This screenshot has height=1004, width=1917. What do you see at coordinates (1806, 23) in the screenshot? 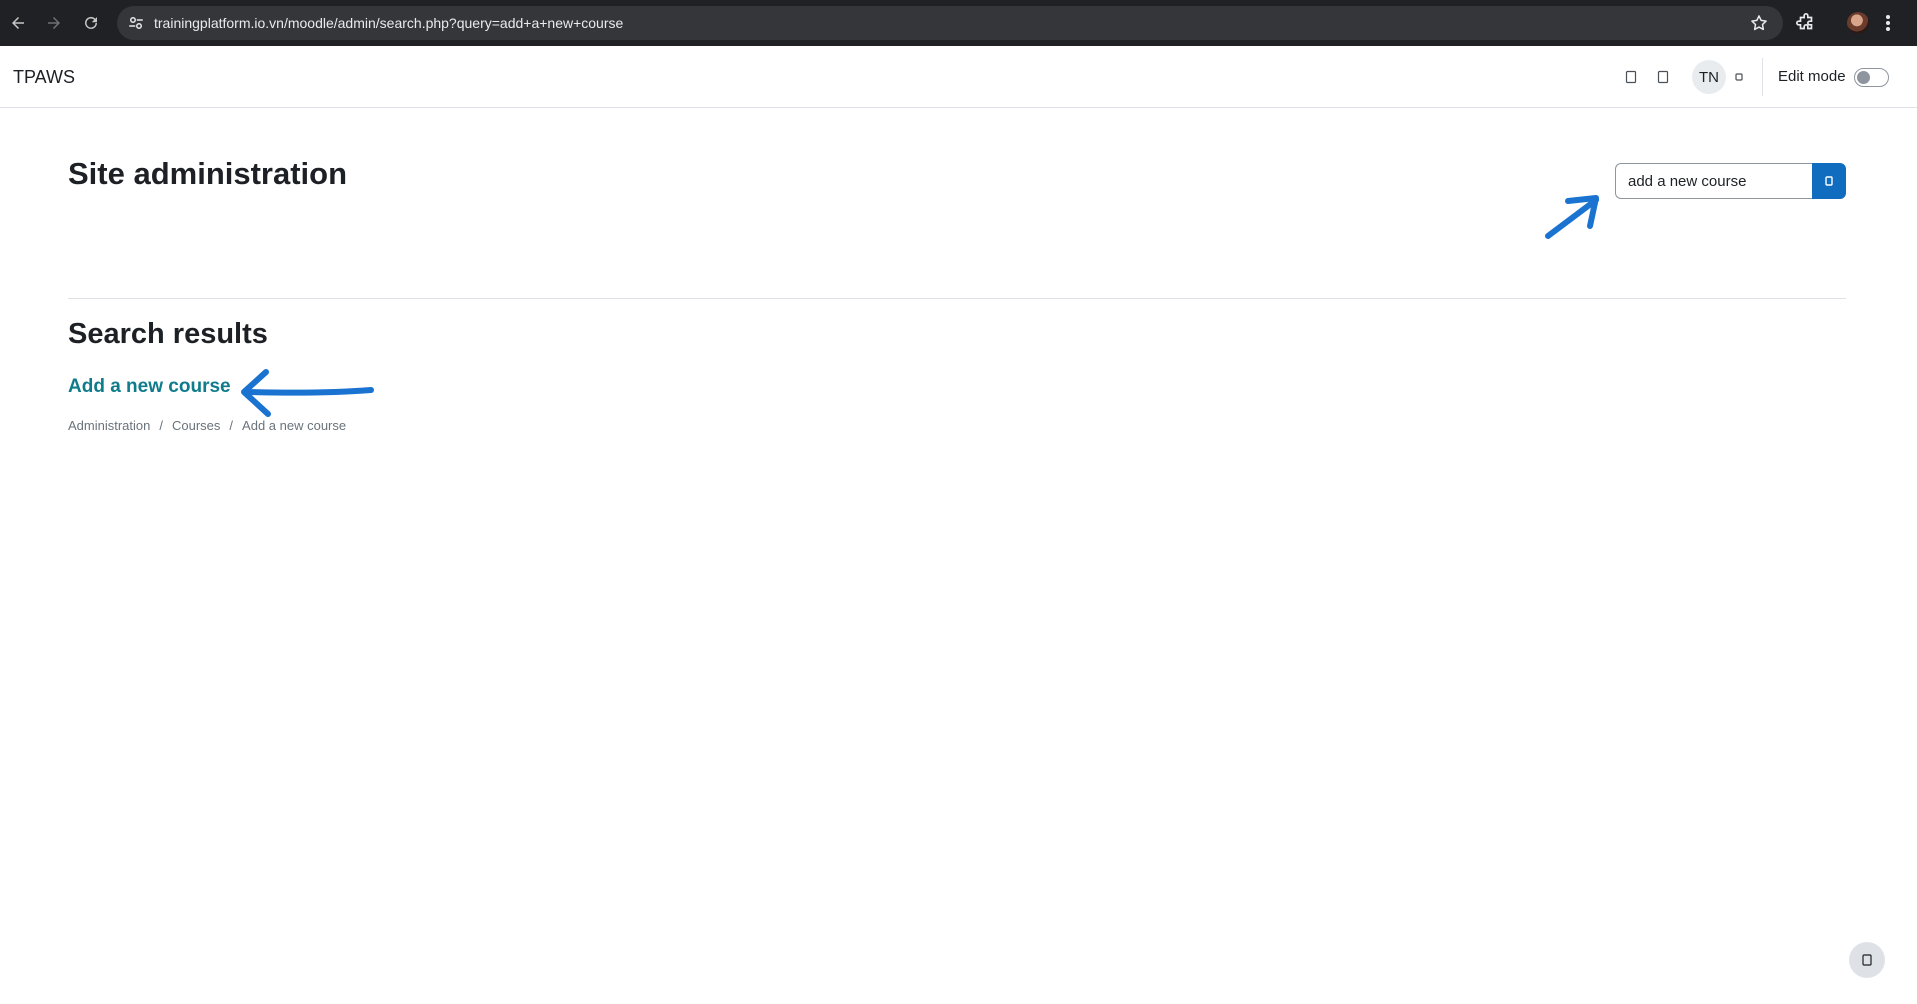
I see `puzzle-icon` at bounding box center [1806, 23].